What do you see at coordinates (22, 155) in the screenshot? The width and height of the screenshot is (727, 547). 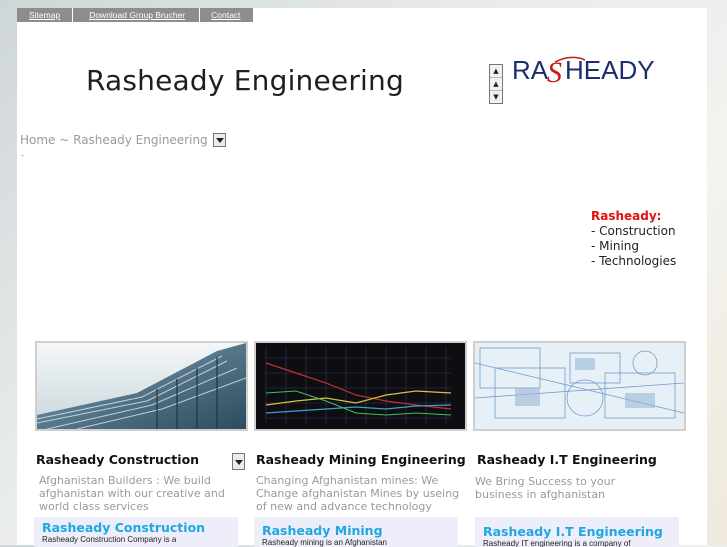 I see `breadcrumb-dash: -` at bounding box center [22, 155].